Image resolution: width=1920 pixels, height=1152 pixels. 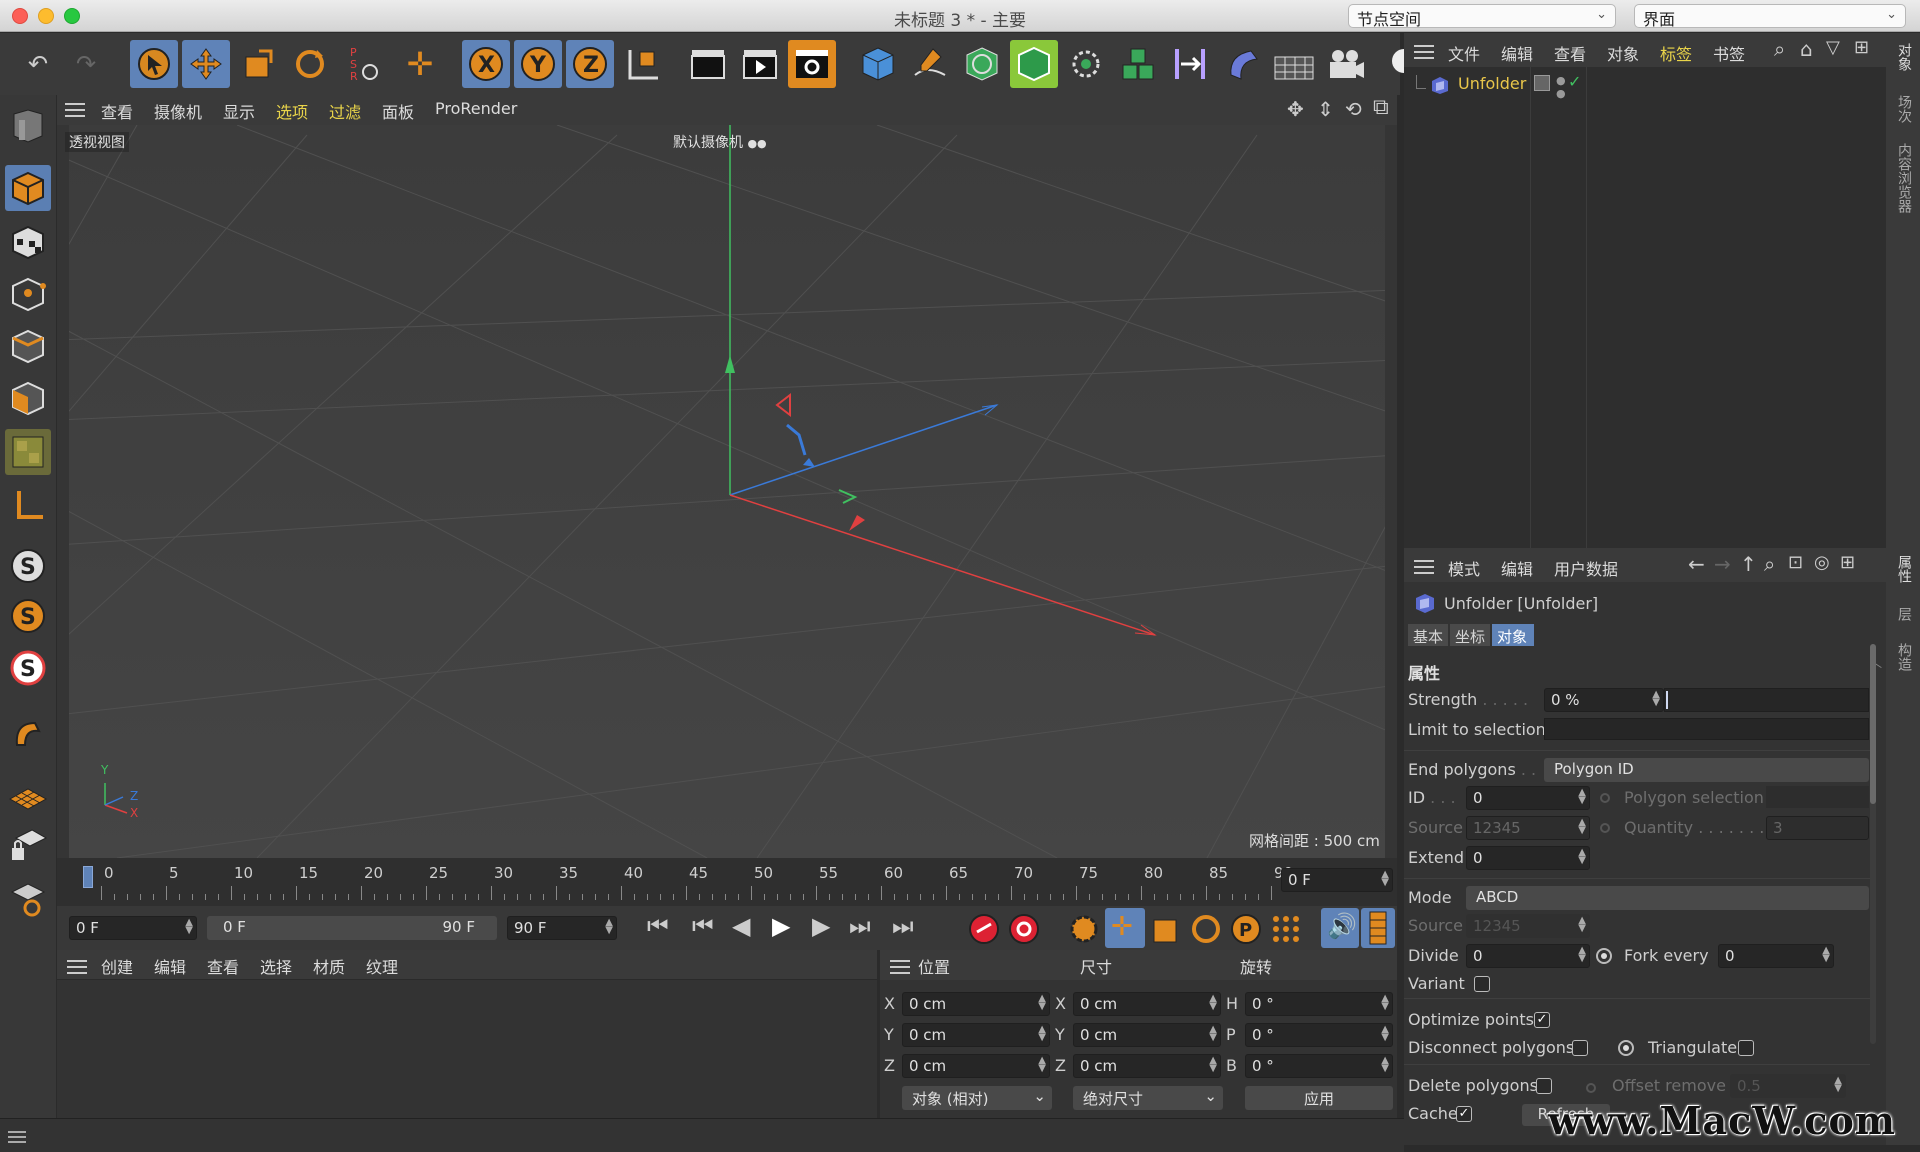 I want to click on quantity-field: 3, so click(x=1817, y=828).